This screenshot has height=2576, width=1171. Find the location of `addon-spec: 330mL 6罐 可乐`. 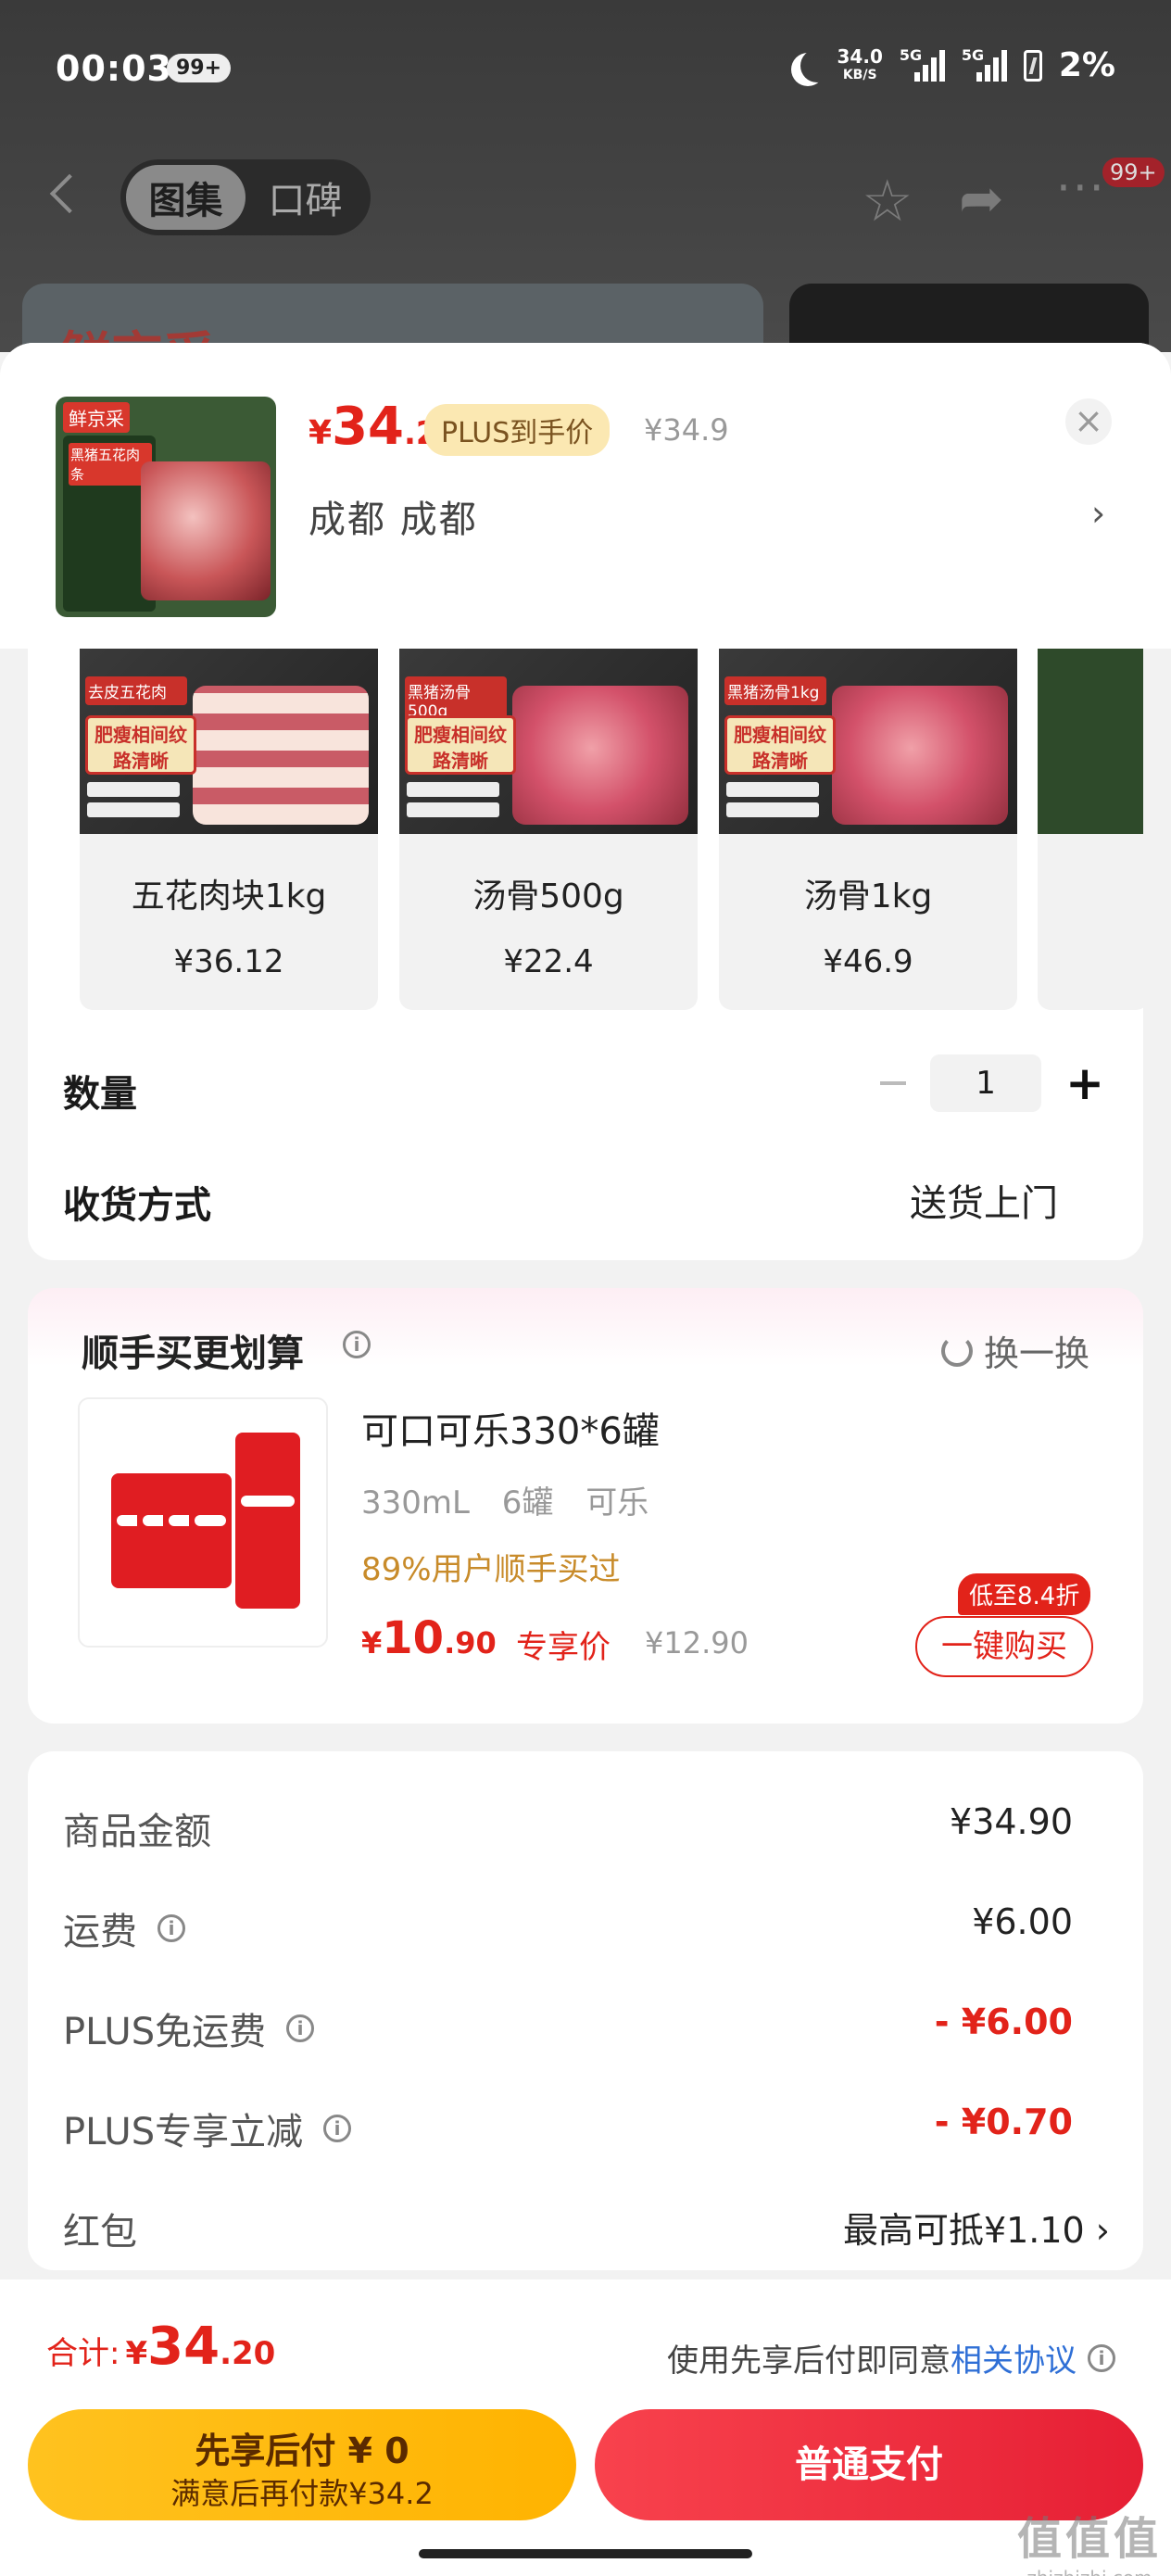

addon-spec: 330mL 6罐 可乐 is located at coordinates (505, 1503).